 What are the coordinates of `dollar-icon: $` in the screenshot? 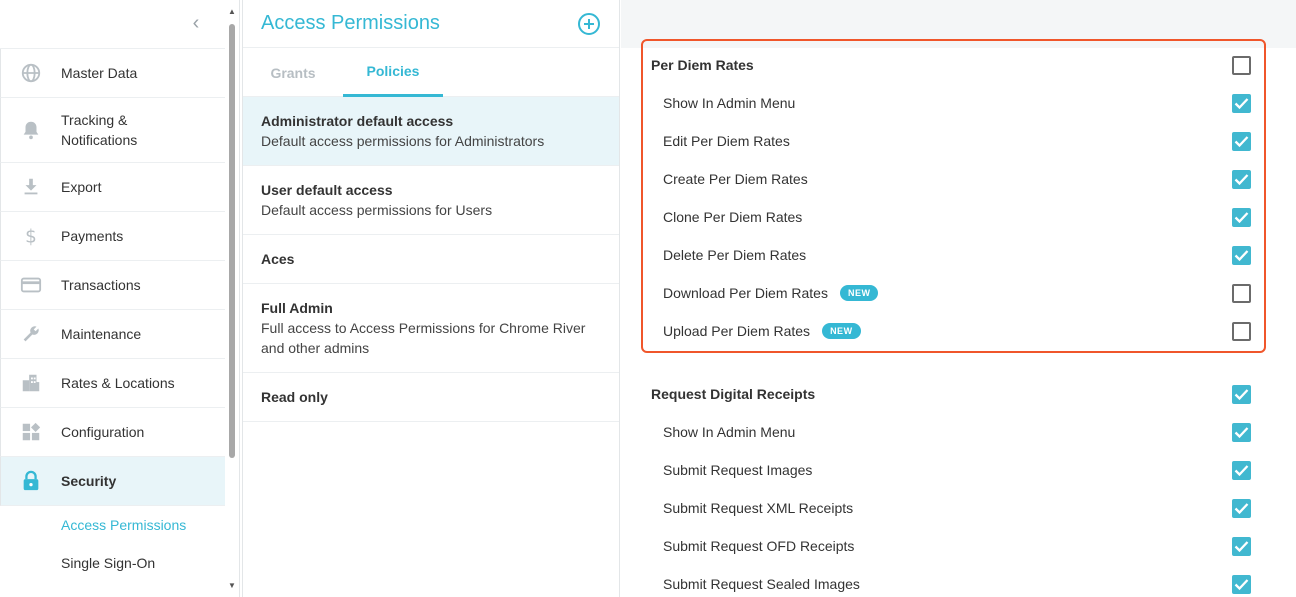 It's located at (31, 236).